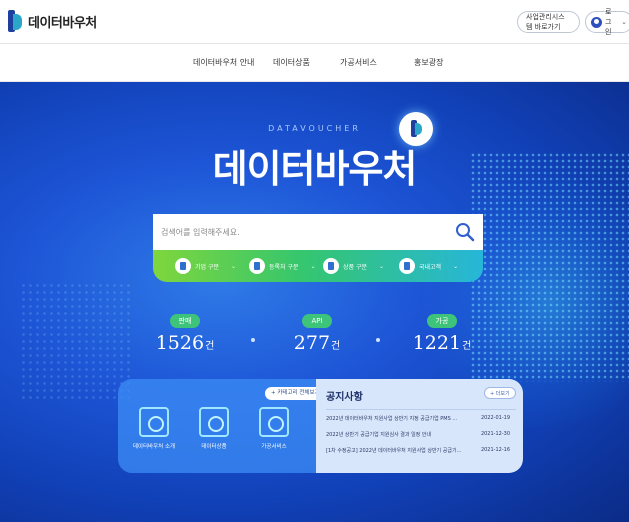 The width and height of the screenshot is (629, 522). Describe the element at coordinates (185, 331) in the screenshot. I see `stat-sales: 판매 1526건` at that location.